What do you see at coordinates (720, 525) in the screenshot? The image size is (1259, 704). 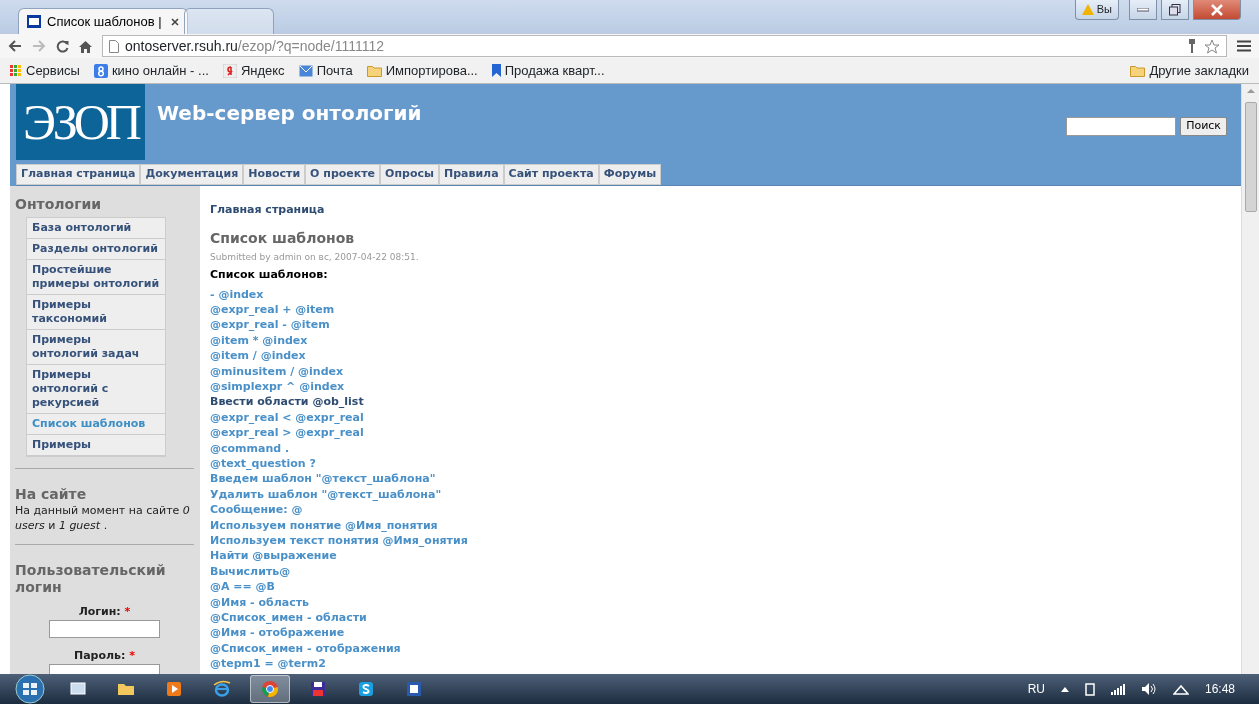 I see `template-link: Используем понятие @Имя_понятия` at bounding box center [720, 525].